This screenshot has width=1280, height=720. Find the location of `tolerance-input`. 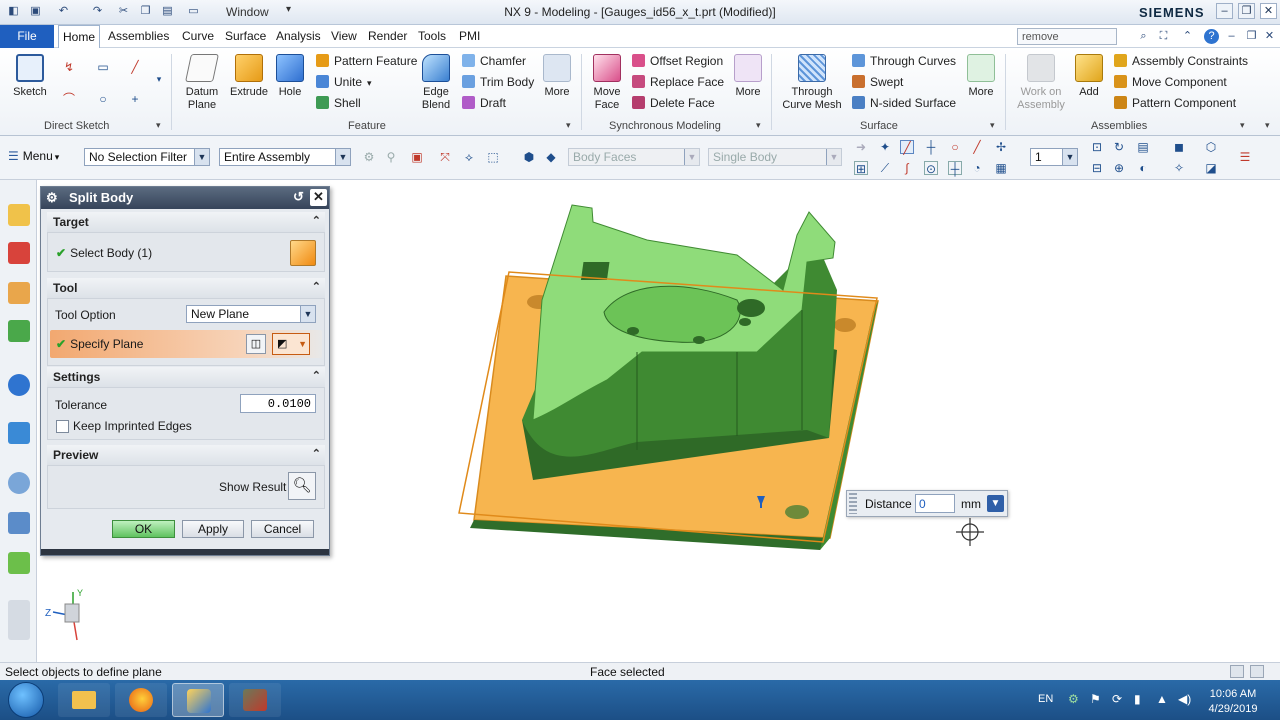

tolerance-input is located at coordinates (278, 403).